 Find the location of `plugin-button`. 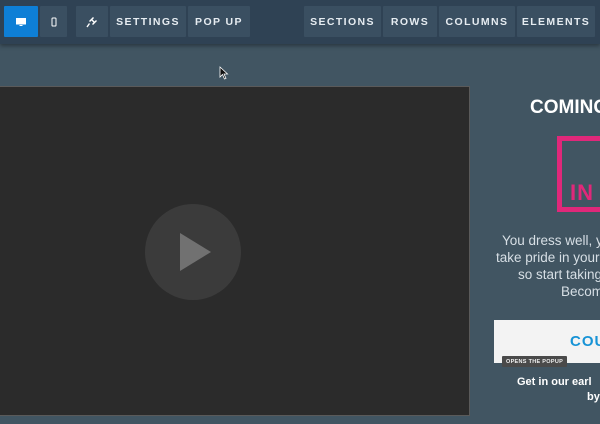

plugin-button is located at coordinates (92, 21).